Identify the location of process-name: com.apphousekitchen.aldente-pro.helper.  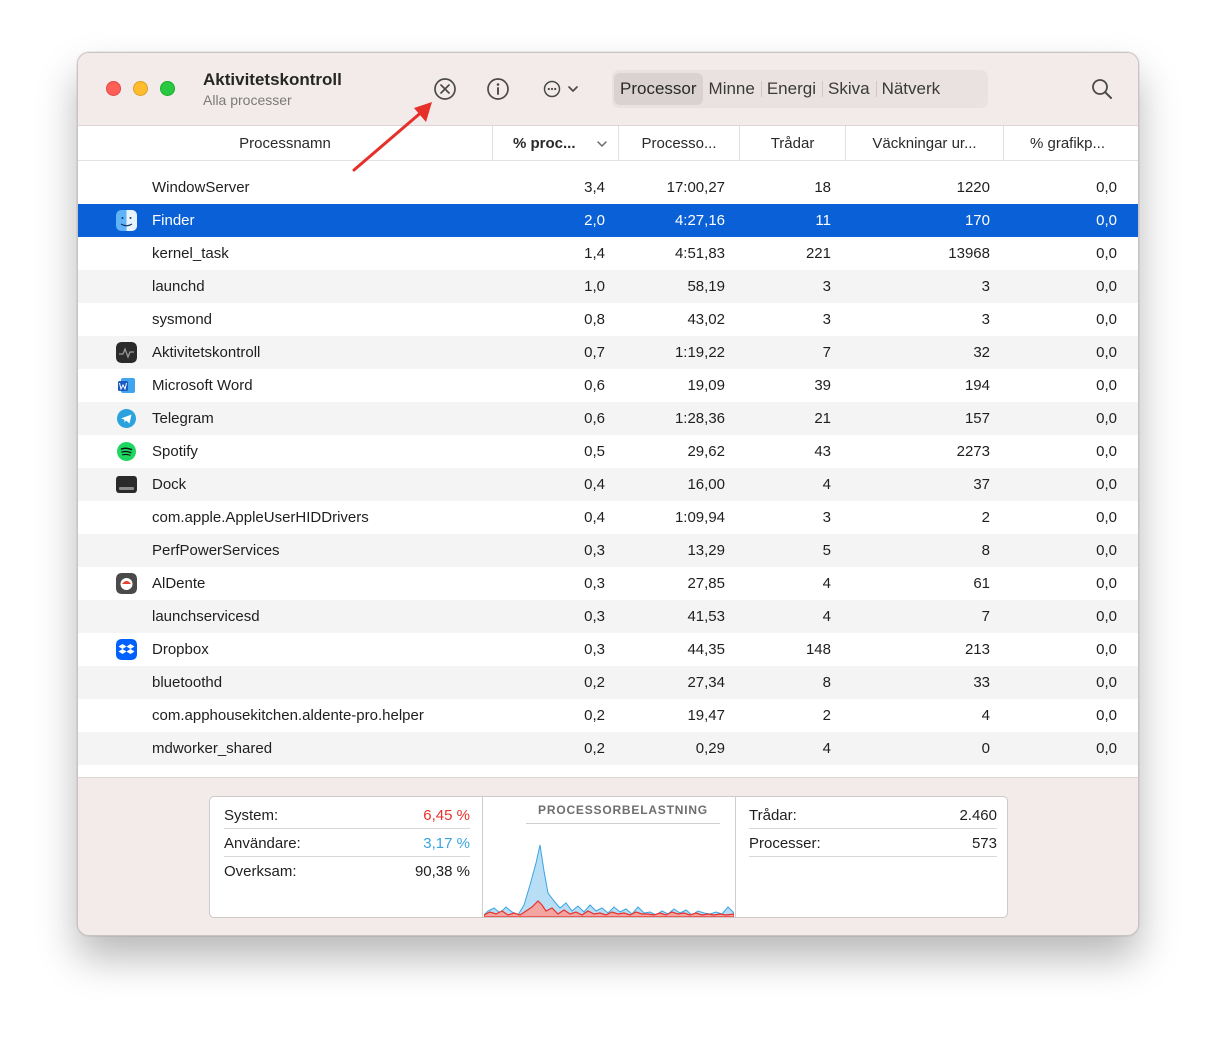
(288, 715).